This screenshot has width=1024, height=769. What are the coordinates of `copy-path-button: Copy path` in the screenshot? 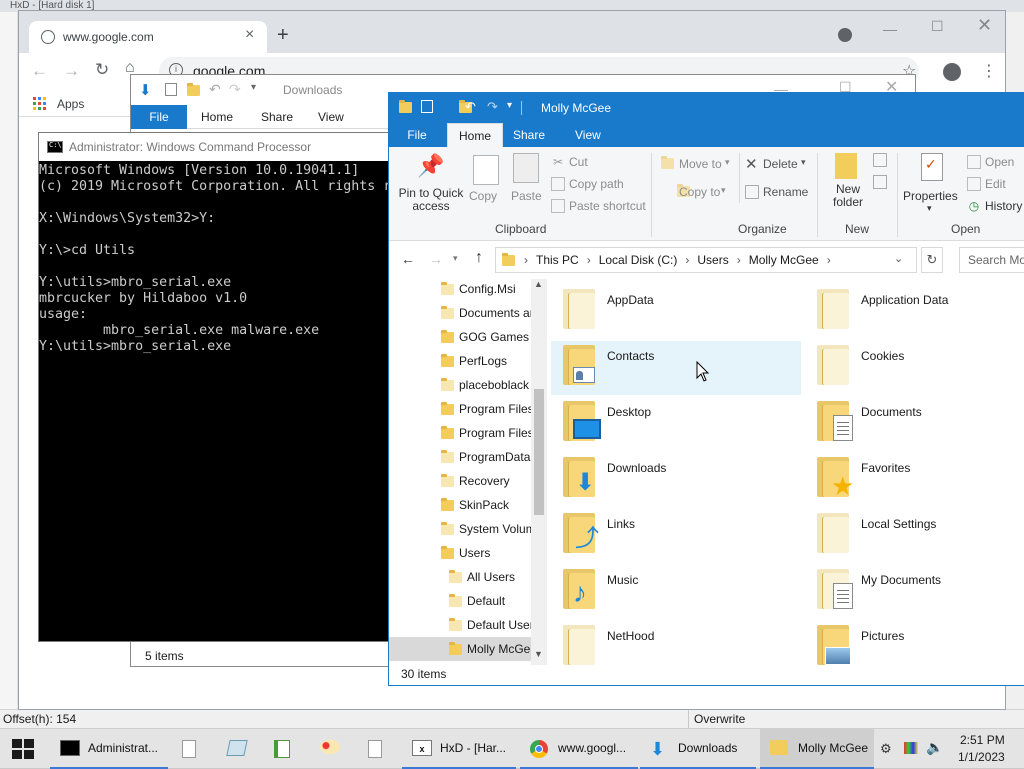 It's located at (596, 184).